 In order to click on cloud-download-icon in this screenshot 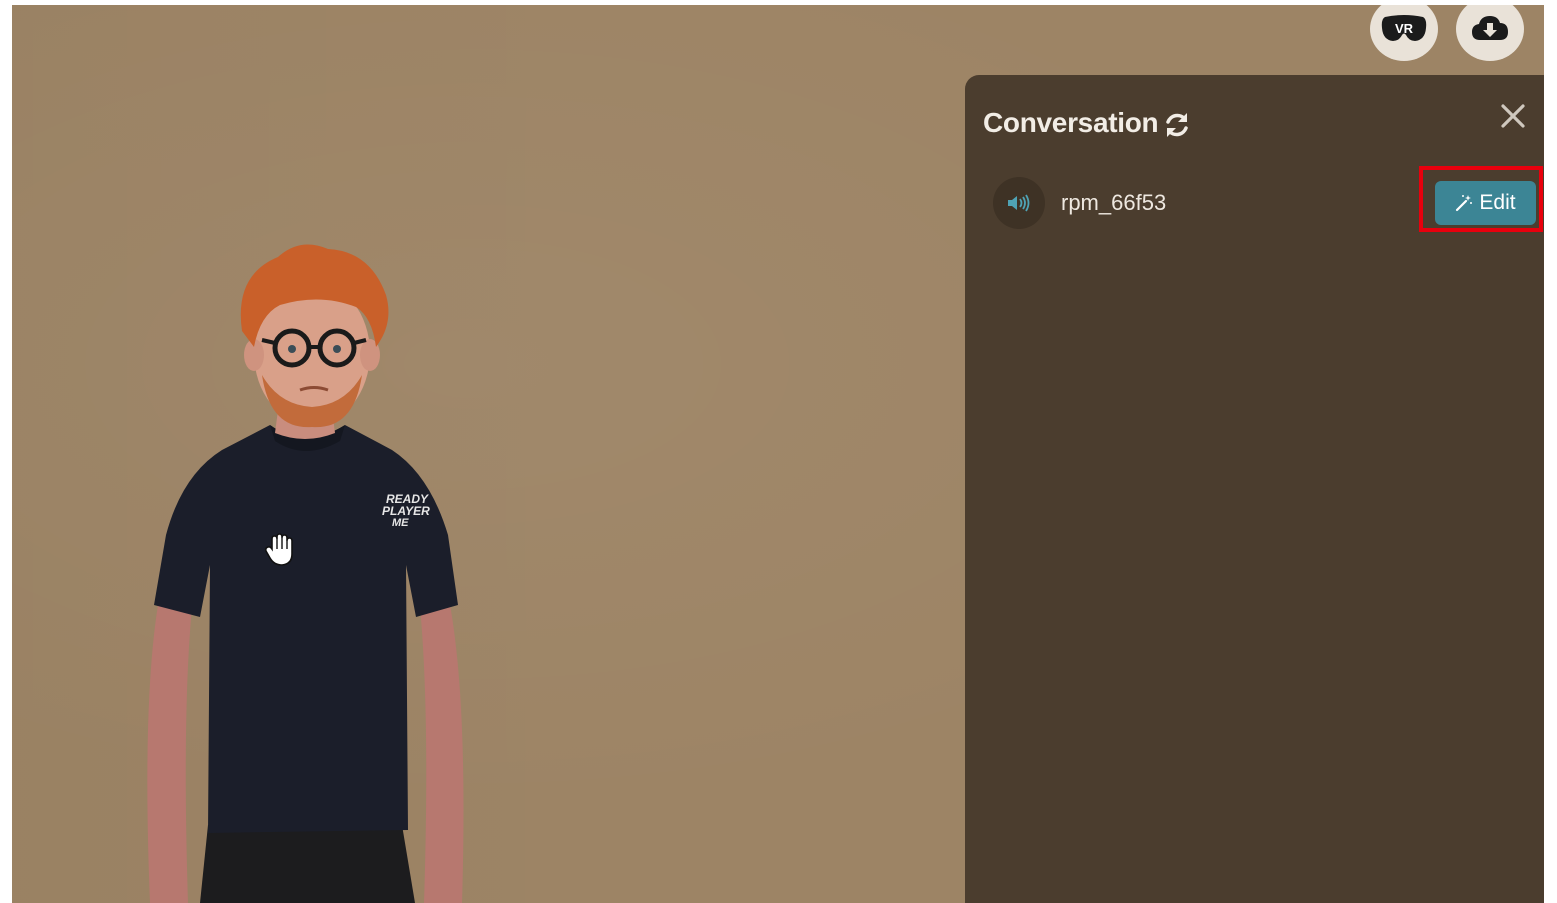, I will do `click(1490, 28)`.